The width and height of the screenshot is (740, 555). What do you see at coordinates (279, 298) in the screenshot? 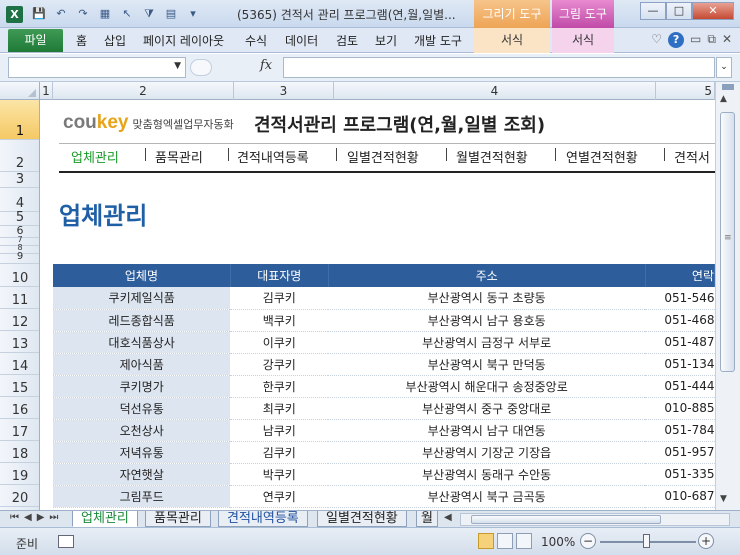
I see `cell-representative: 김쿠키` at bounding box center [279, 298].